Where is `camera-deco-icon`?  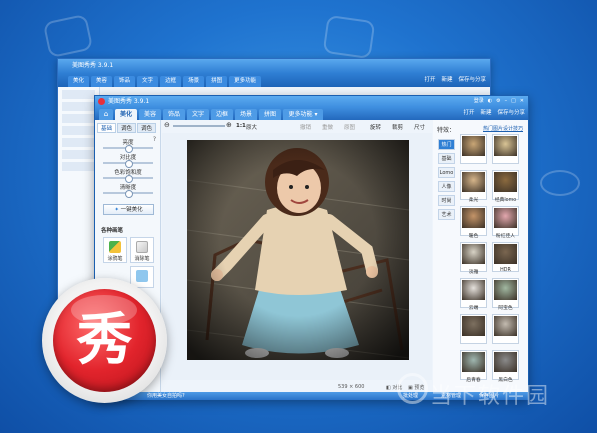
camera-deco-icon is located at coordinates (349, 37).